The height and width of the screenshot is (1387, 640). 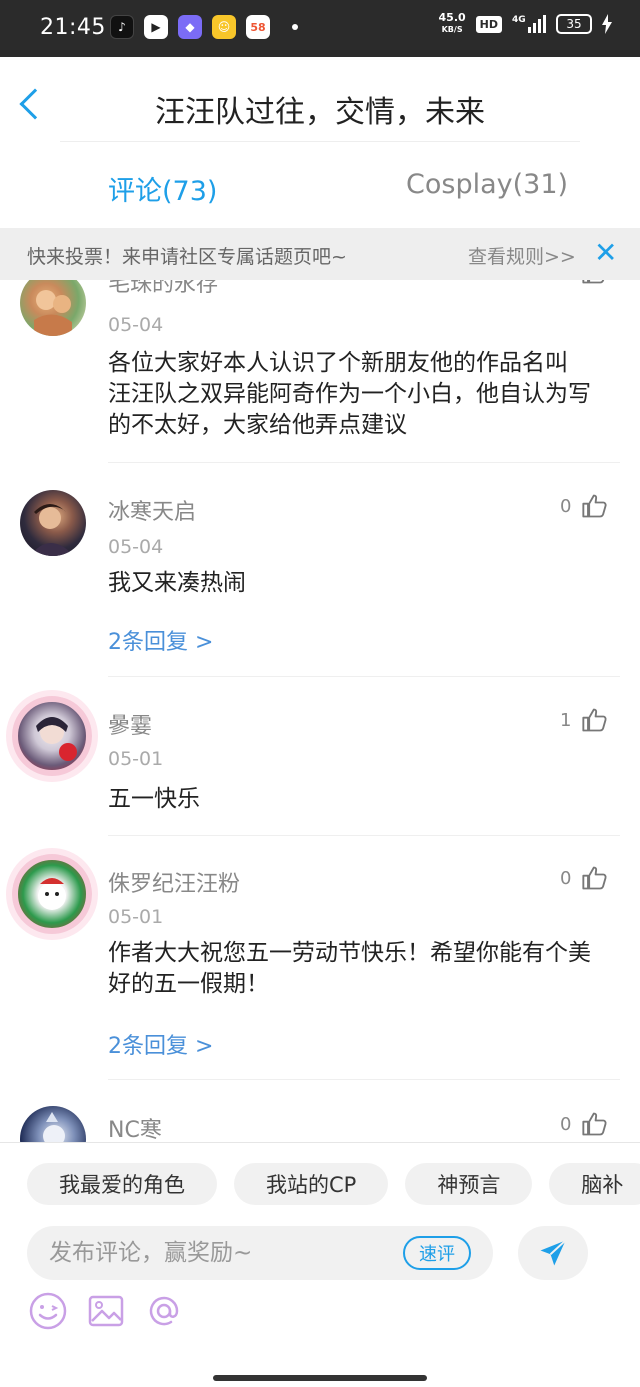 I want to click on system-indicators: 45.0 KB/S HD 4G 35, so click(x=525, y=24).